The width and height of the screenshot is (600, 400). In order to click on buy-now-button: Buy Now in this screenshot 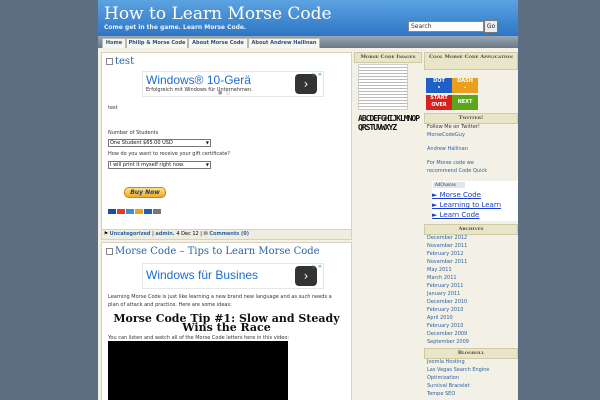, I will do `click(145, 192)`.